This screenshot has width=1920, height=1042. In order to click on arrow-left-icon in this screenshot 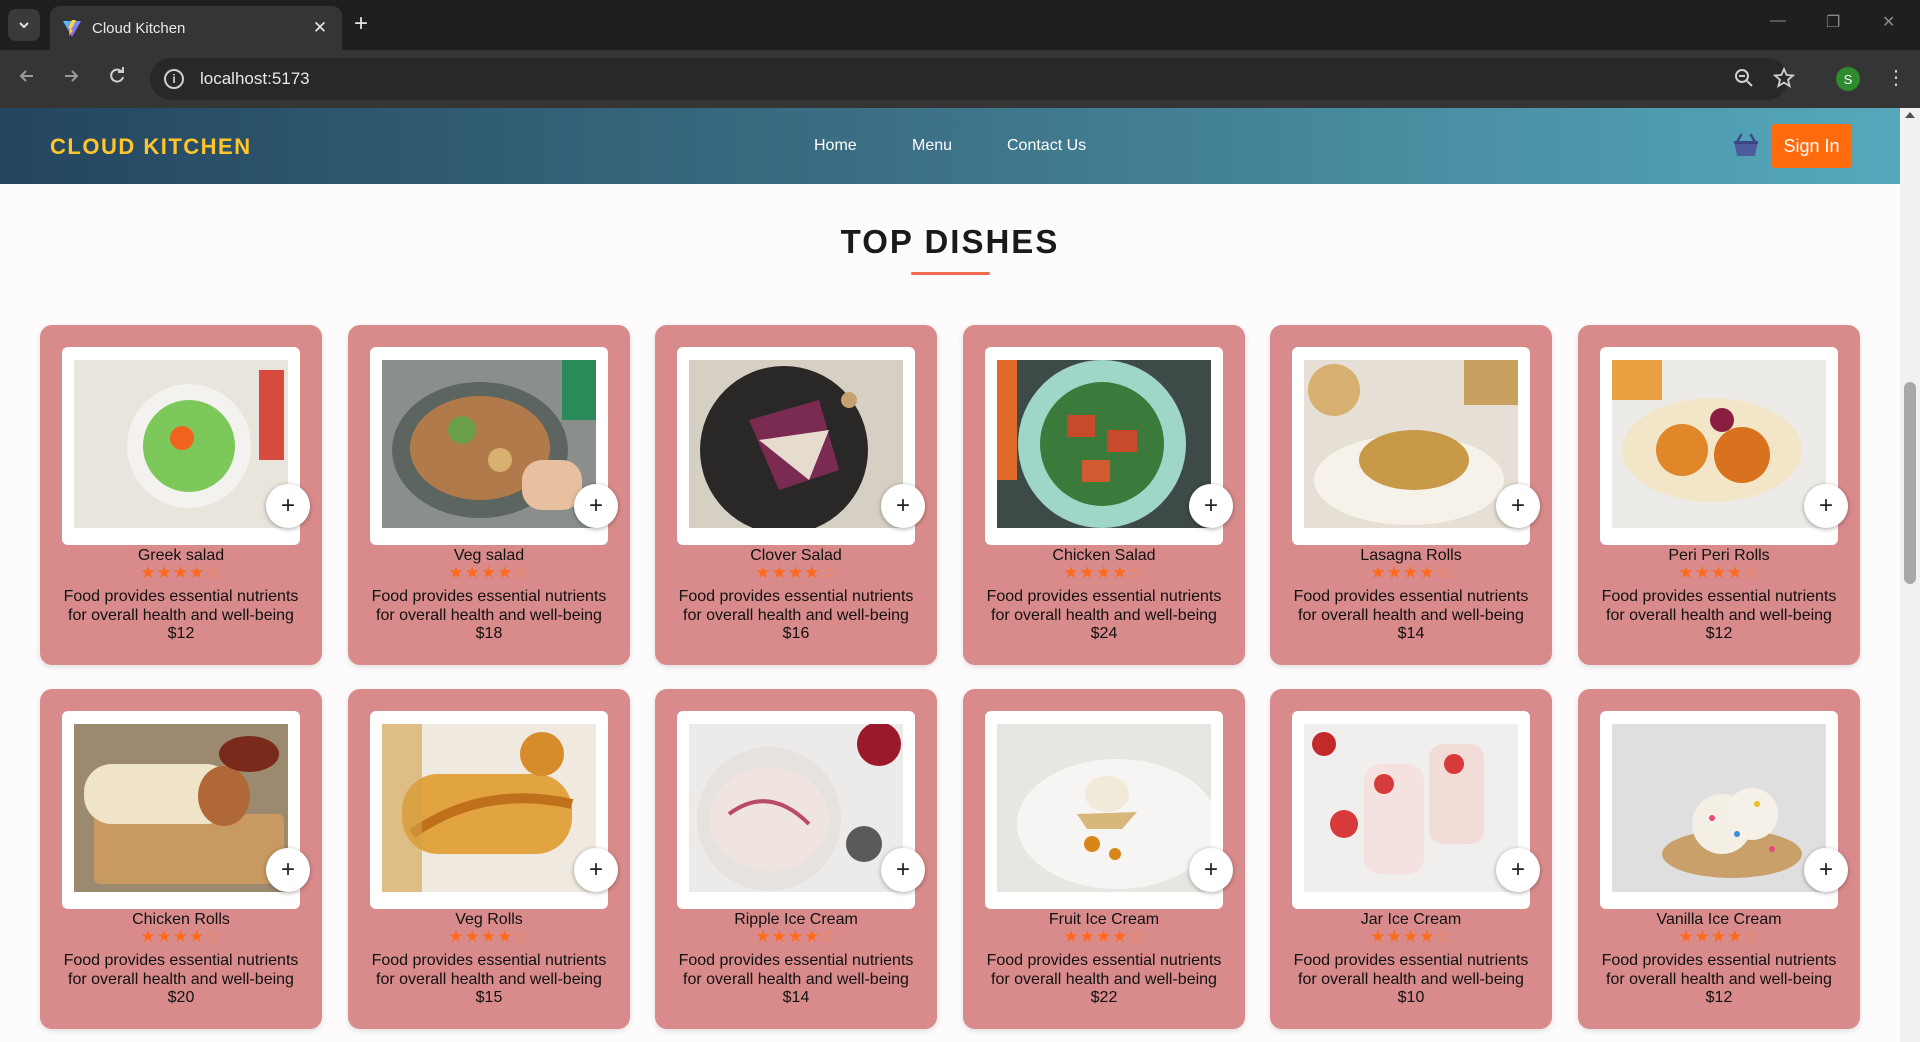, I will do `click(26, 76)`.